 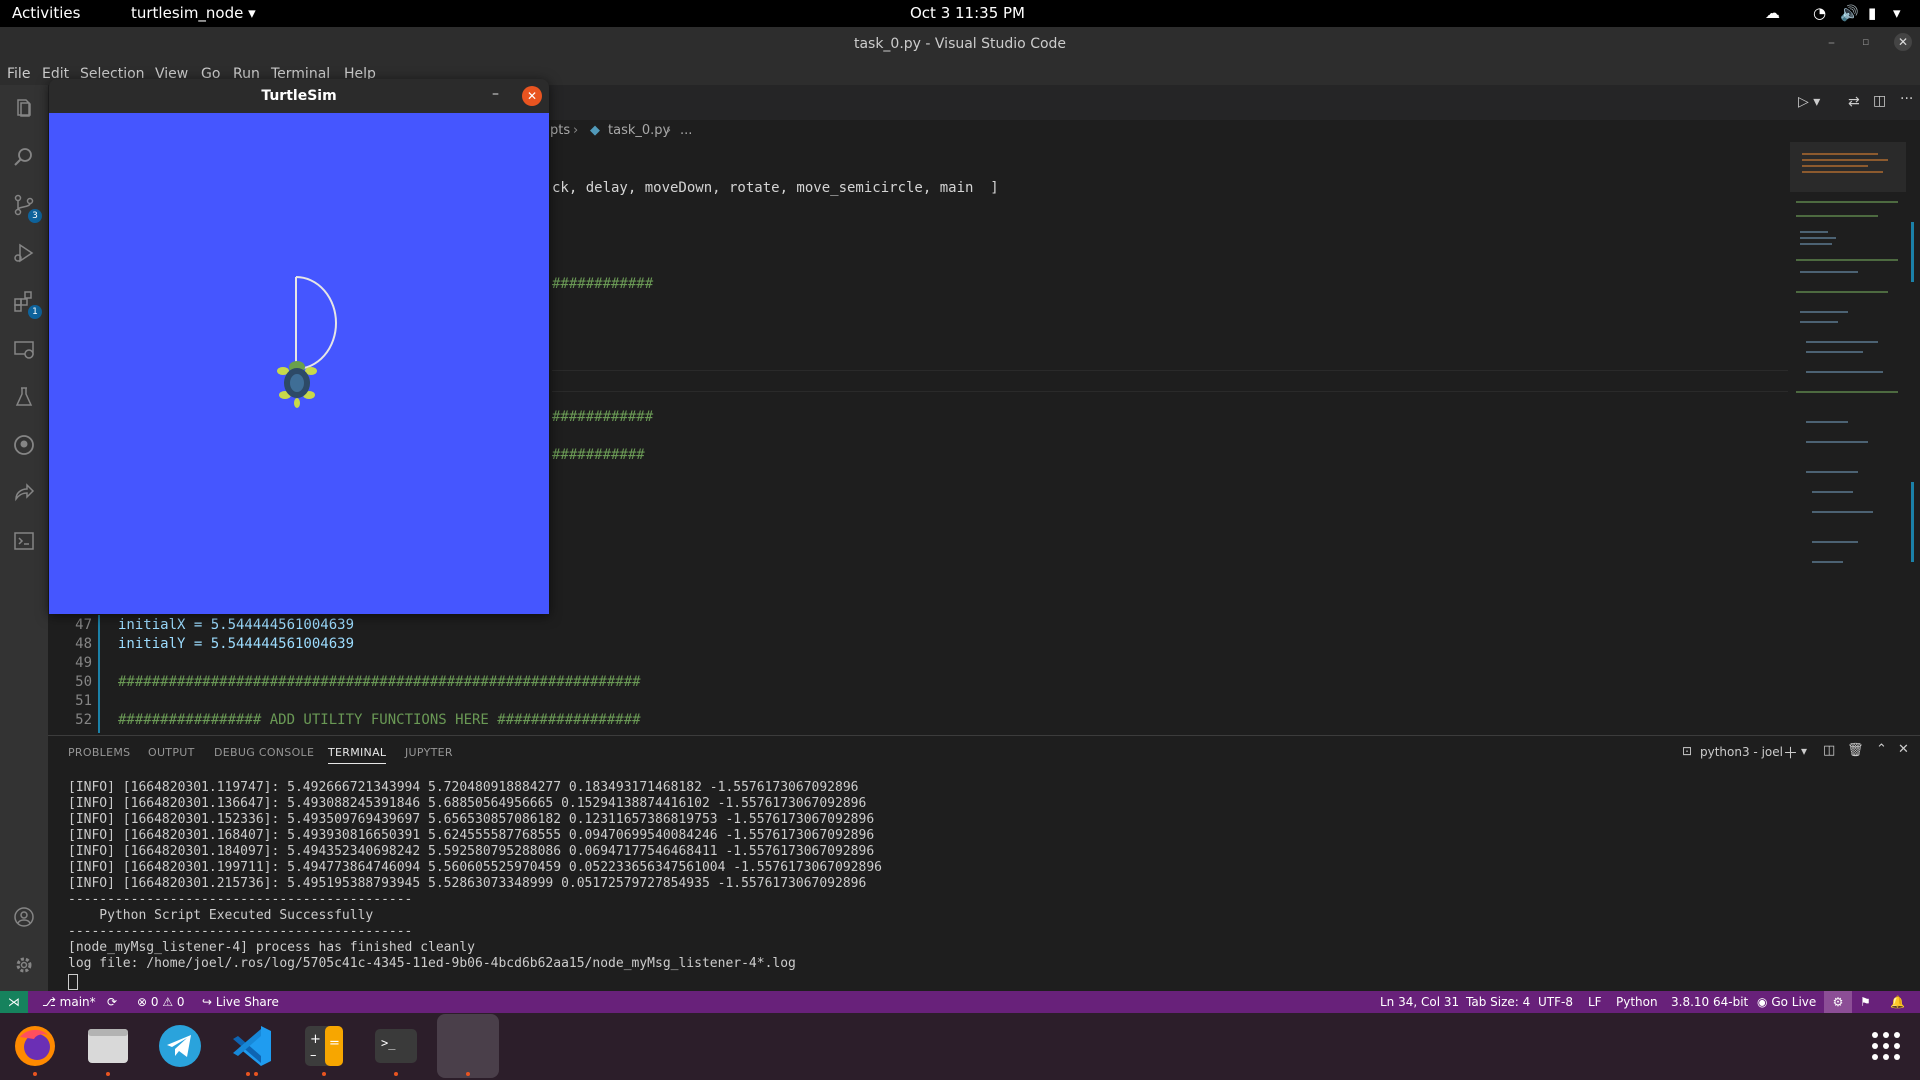 What do you see at coordinates (967, 13) in the screenshot?
I see `clock: Oct 3 11:35 PM` at bounding box center [967, 13].